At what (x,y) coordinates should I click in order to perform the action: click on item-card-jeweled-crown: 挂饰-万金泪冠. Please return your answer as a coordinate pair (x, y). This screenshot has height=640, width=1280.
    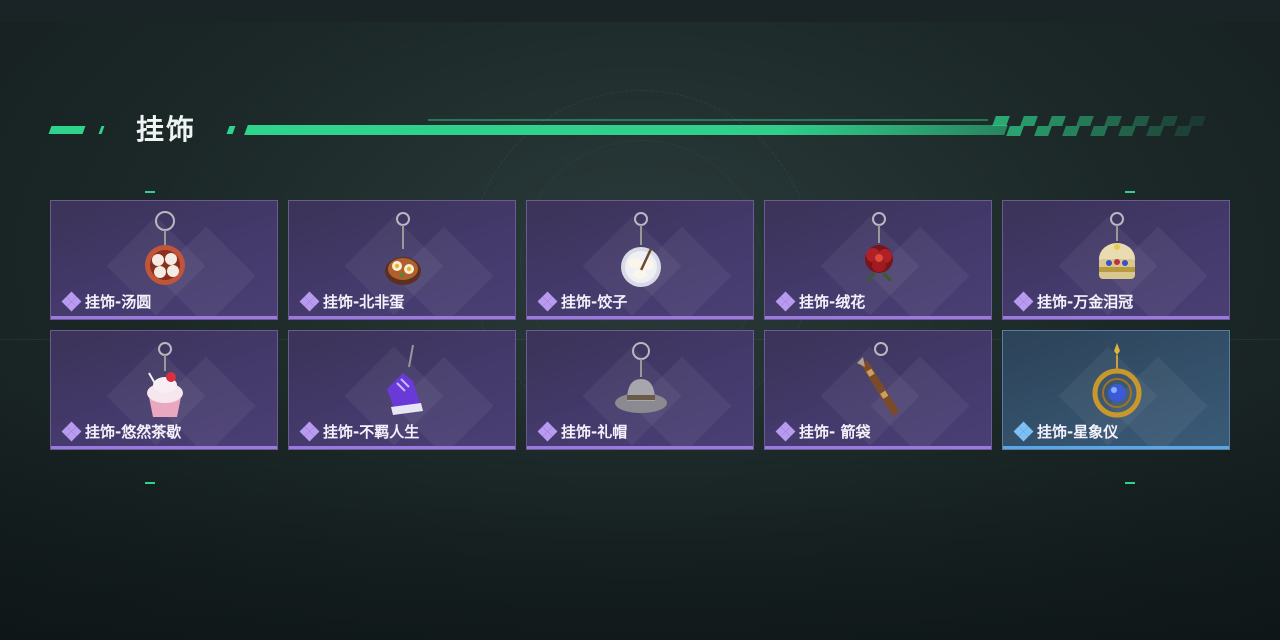
    Looking at the image, I should click on (1116, 260).